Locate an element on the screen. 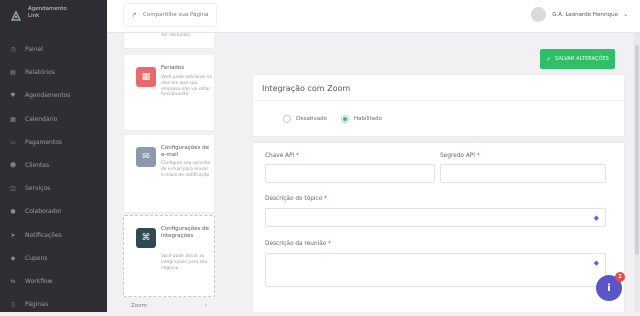 This screenshot has width=640, height=316. radio-label: Desativado is located at coordinates (312, 119).